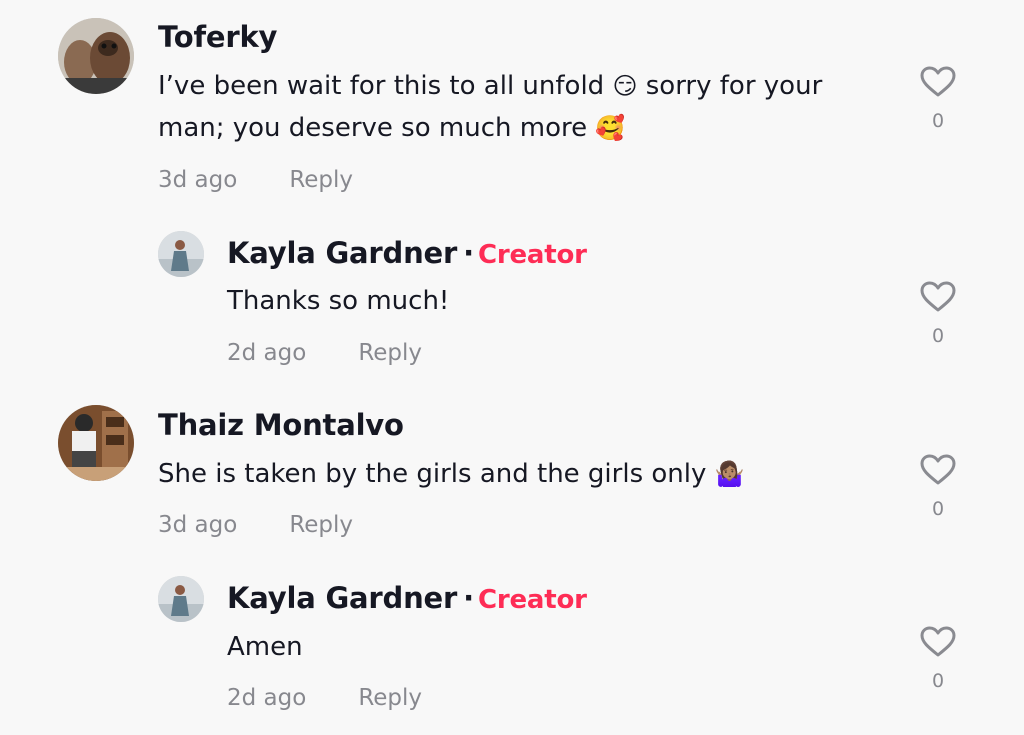 This screenshot has width=1024, height=735. I want to click on comment-author: Thaiz Montalvo, so click(281, 425).